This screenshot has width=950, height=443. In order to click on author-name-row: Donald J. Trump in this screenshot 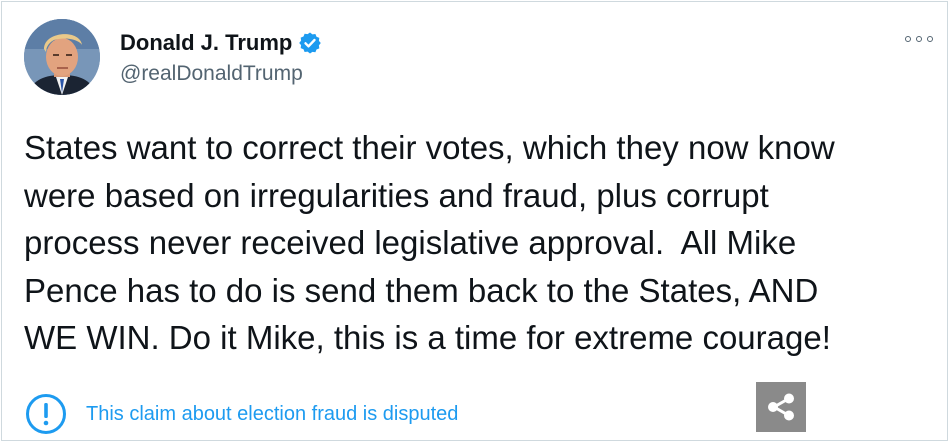, I will do `click(221, 43)`.